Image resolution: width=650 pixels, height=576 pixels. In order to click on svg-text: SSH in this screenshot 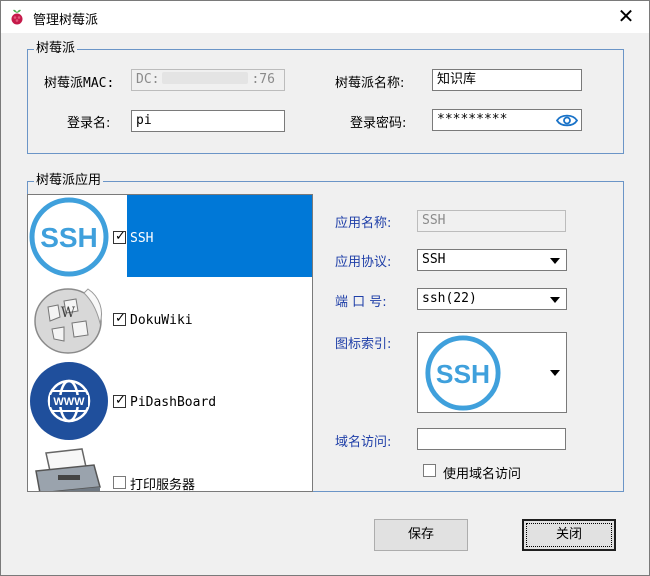, I will do `click(69, 237)`.